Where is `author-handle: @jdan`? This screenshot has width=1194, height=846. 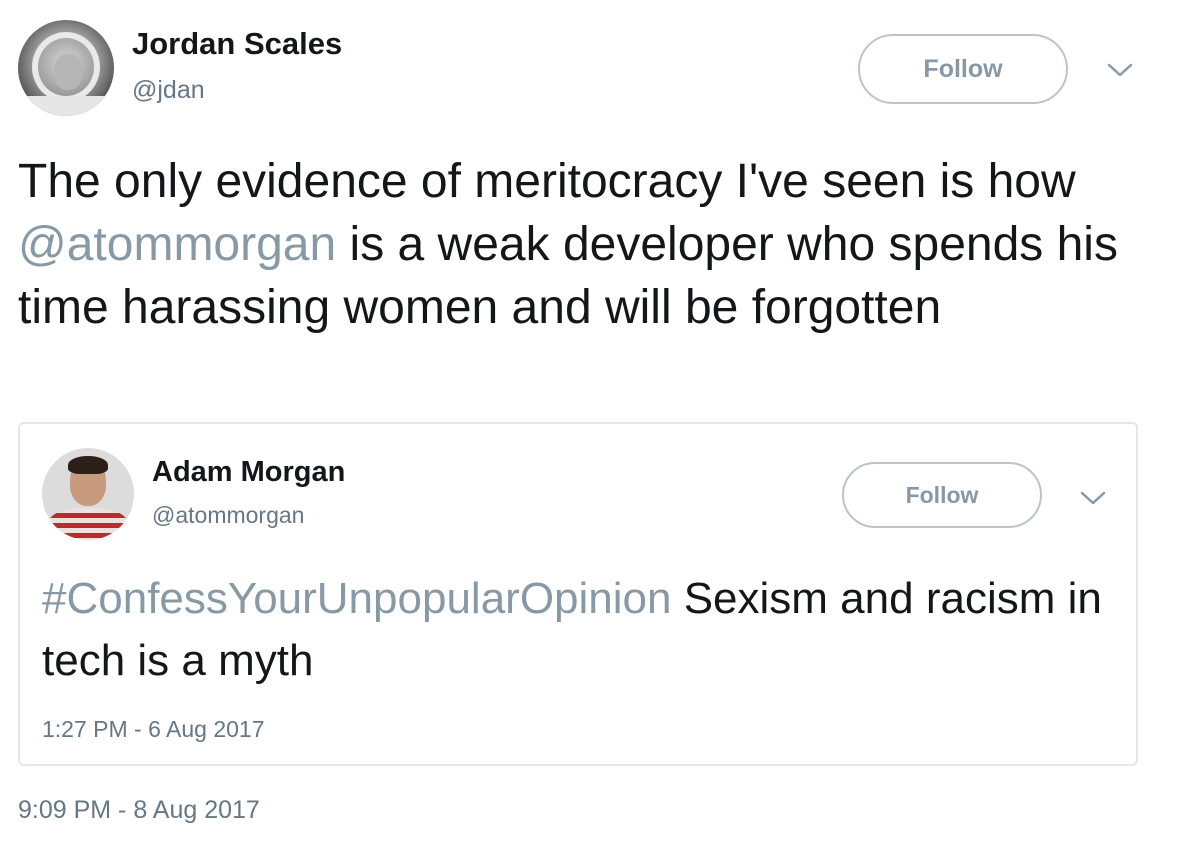
author-handle: @jdan is located at coordinates (168, 90).